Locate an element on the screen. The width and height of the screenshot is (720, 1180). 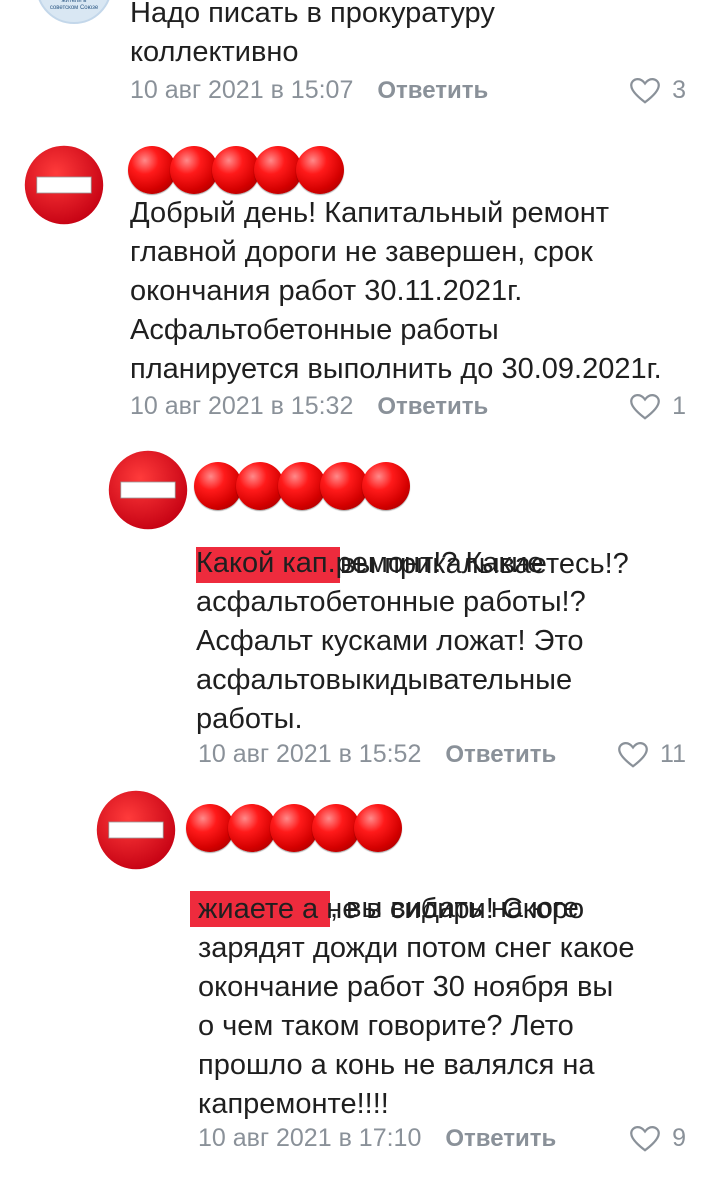
comment-meta: 10 авг 2021 в 15:07 Ответить is located at coordinates (309, 90).